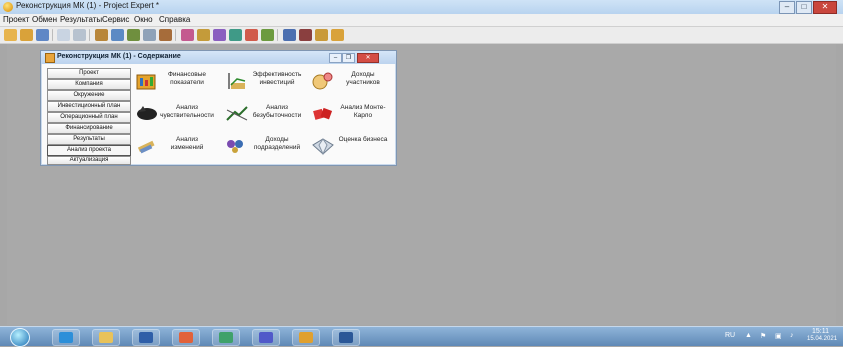 The image size is (843, 347). What do you see at coordinates (277, 111) in the screenshot?
I see `grid-label: Анализ безубыточности` at bounding box center [277, 111].